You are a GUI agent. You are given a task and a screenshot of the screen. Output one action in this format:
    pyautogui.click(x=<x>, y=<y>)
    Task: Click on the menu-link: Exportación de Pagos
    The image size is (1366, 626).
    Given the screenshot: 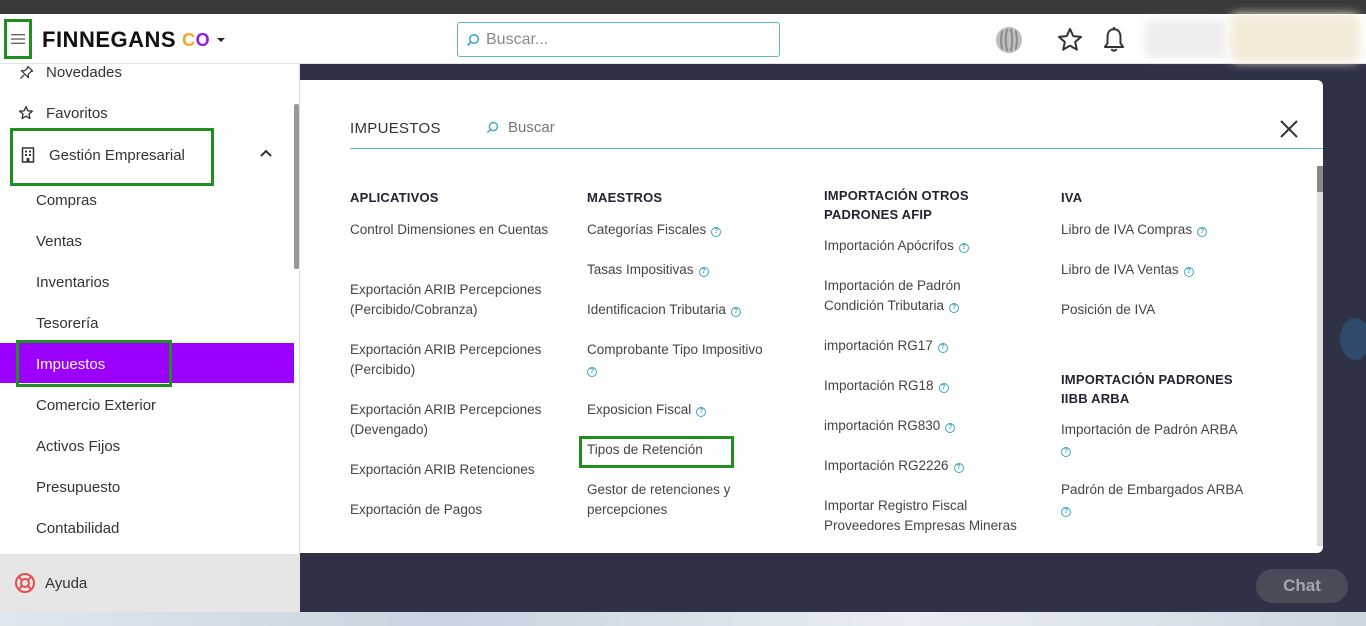 What is the action you would take?
    pyautogui.click(x=457, y=510)
    